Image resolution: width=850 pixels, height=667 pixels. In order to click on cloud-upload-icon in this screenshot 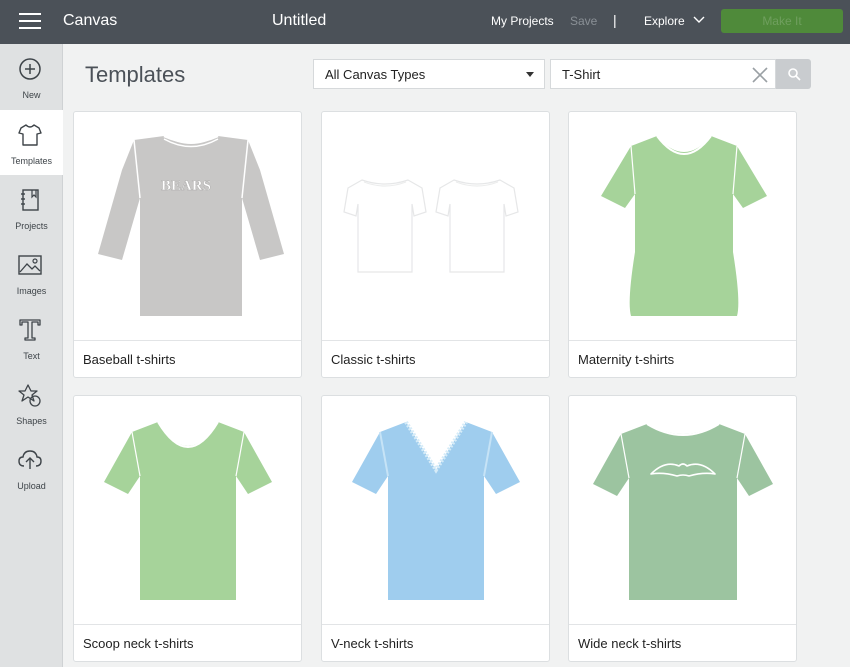, I will do `click(30, 459)`.